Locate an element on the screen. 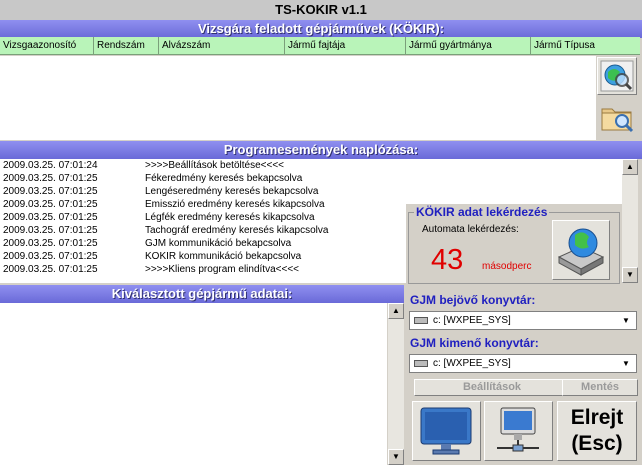  kokir-query-button is located at coordinates (617, 76).